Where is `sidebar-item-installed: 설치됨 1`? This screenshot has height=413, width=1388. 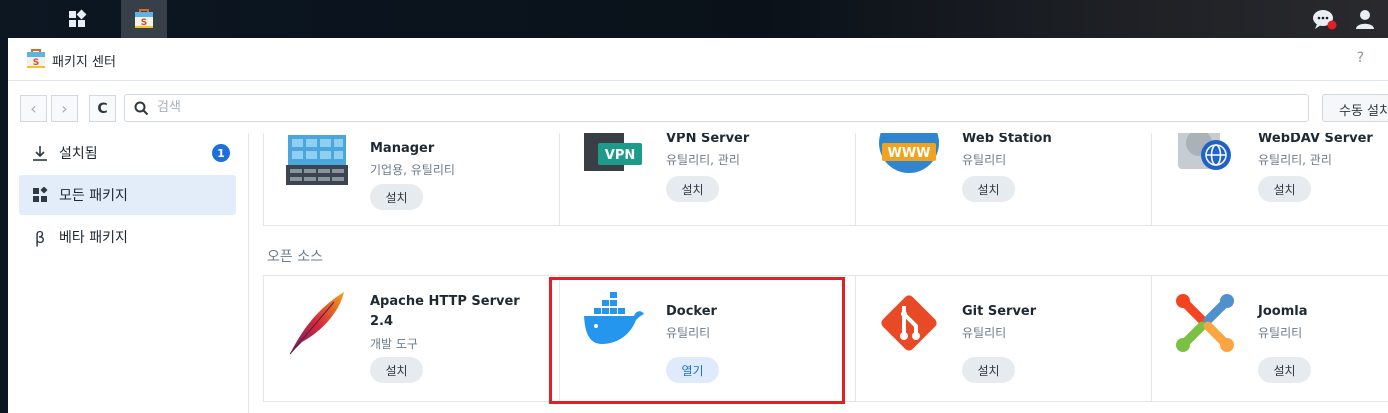 sidebar-item-installed: 설치됨 1 is located at coordinates (127, 153).